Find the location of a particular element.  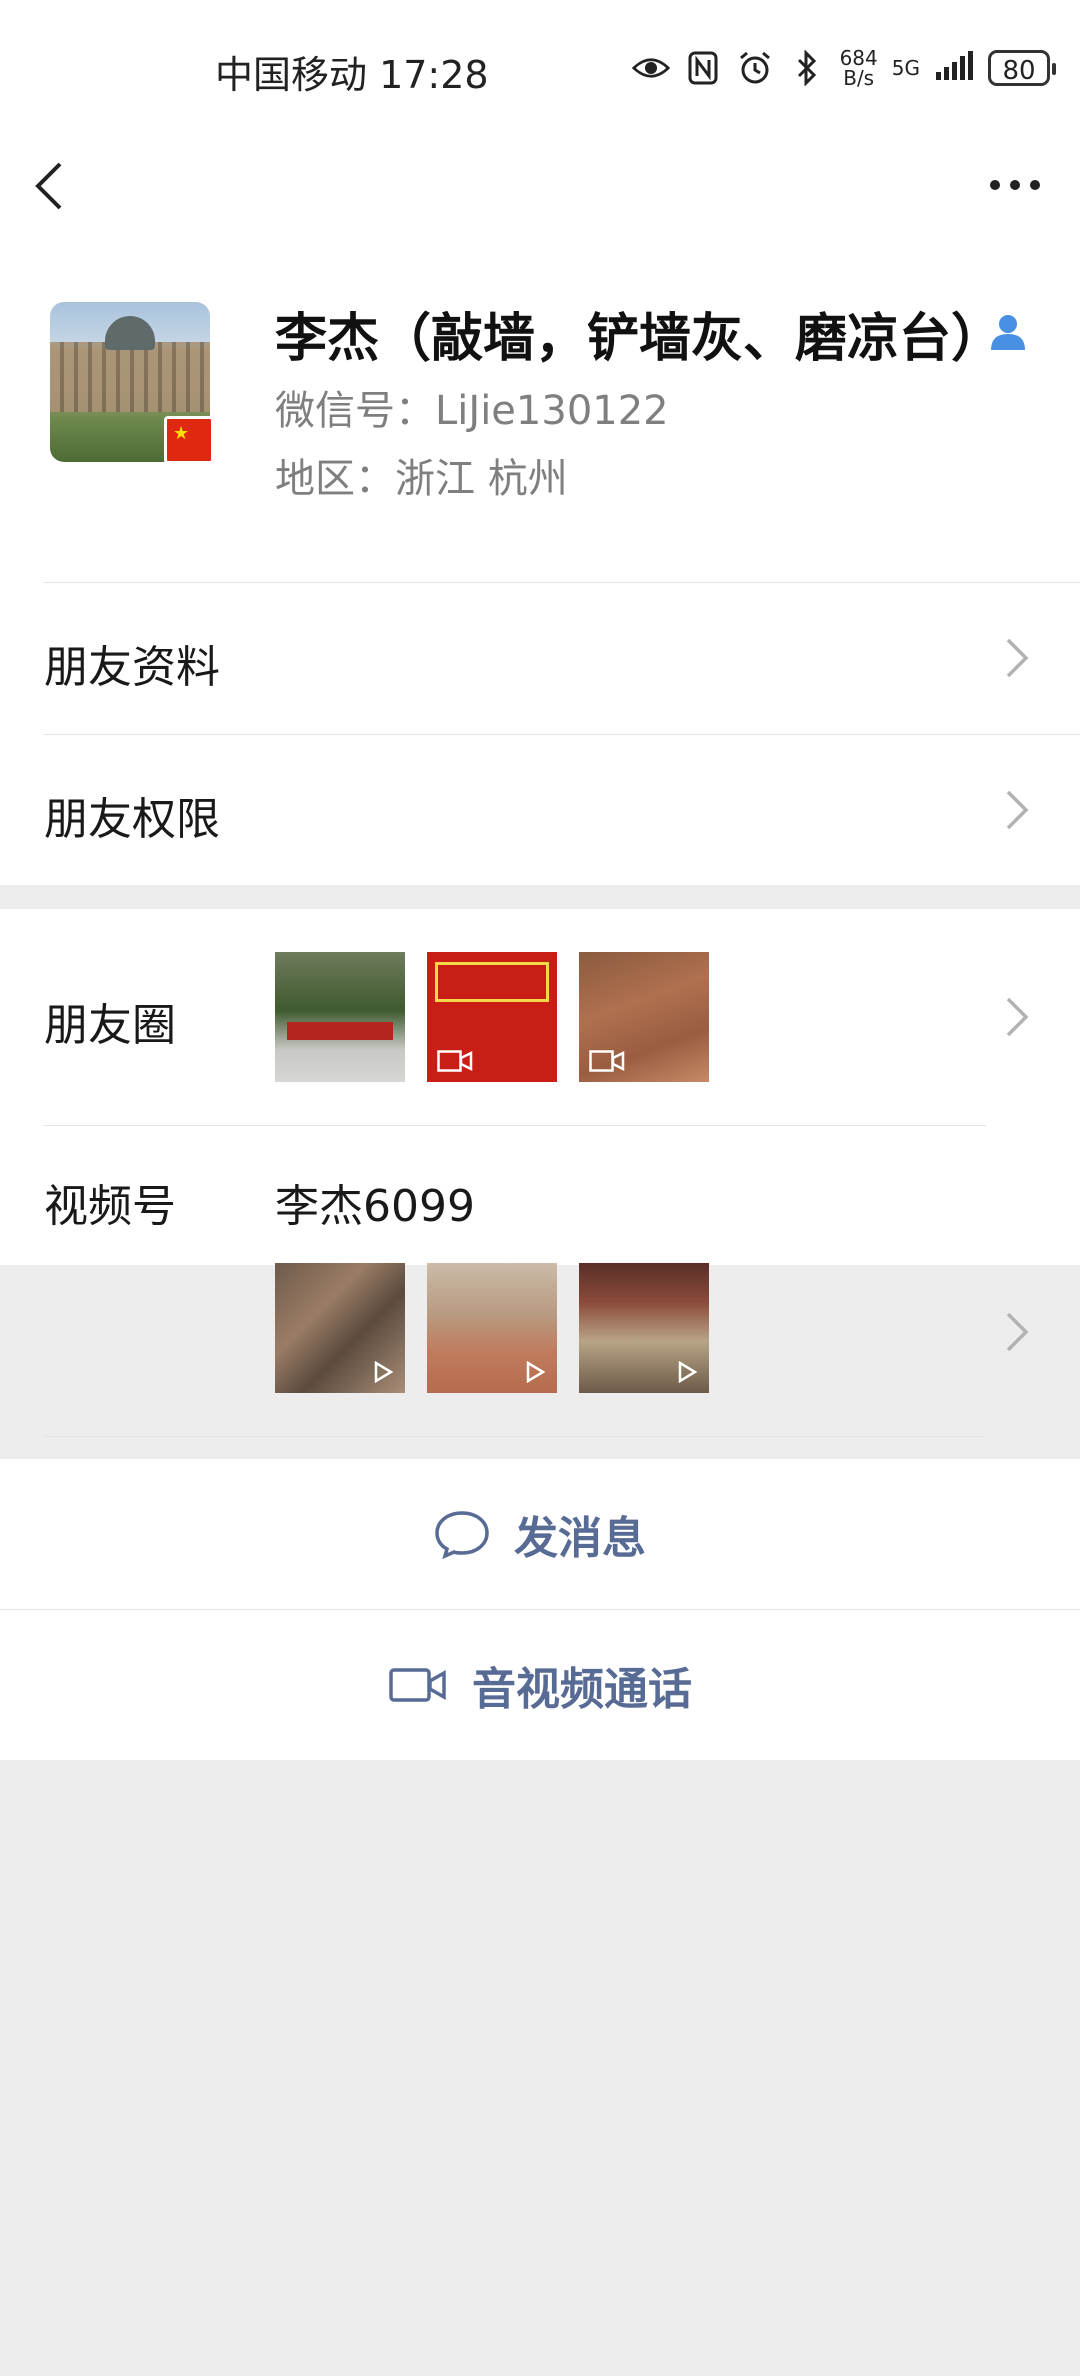

contact-name: 李杰（敲墙，铲墙灰、磨凉台） is located at coordinates (639, 339).